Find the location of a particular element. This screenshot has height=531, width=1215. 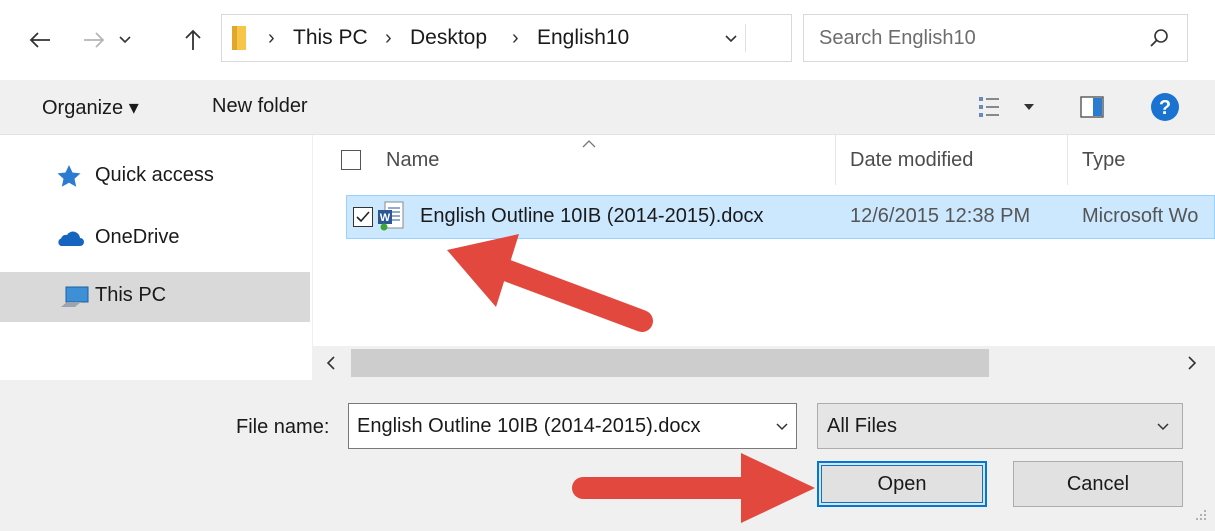

help-icon: ? is located at coordinates (1165, 107).